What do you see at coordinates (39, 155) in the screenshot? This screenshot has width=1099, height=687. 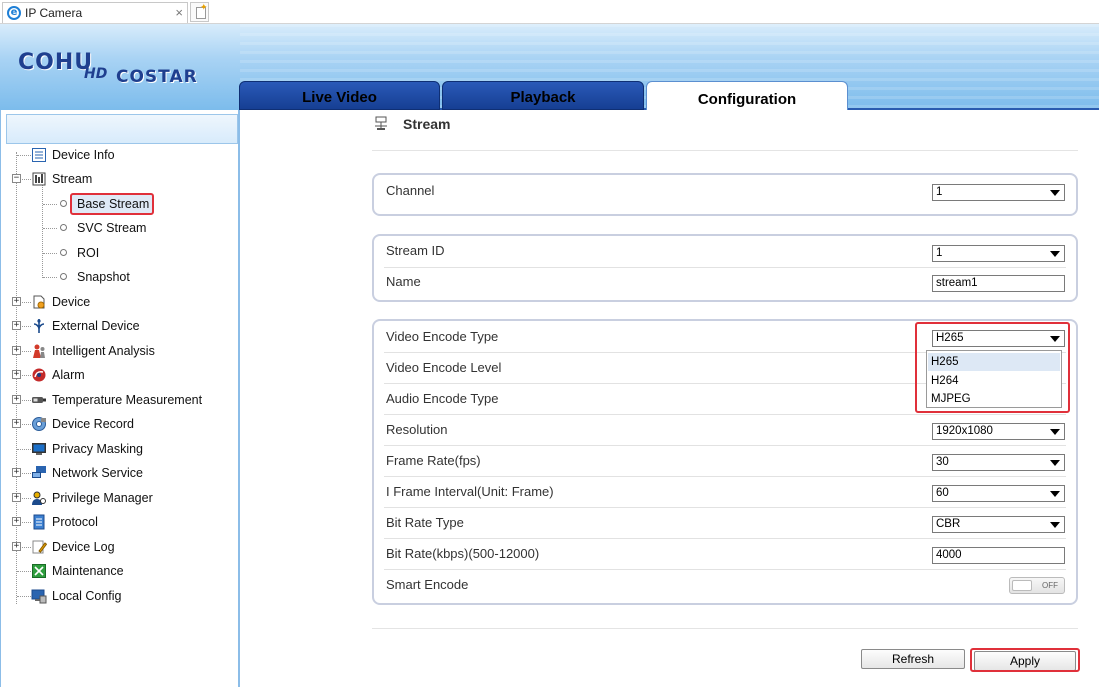 I see `device-info-icon` at bounding box center [39, 155].